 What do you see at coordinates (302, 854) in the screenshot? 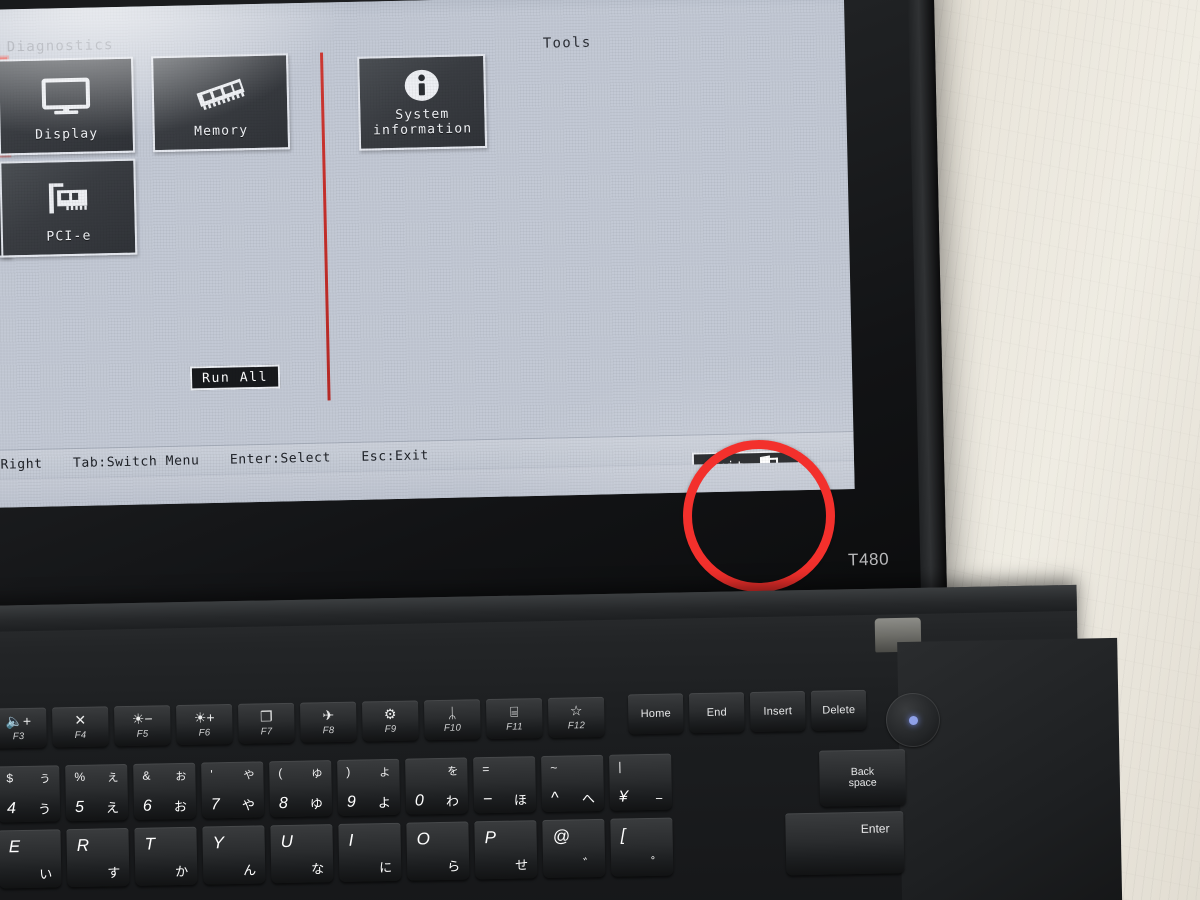
I see `key-u: Uな` at bounding box center [302, 854].